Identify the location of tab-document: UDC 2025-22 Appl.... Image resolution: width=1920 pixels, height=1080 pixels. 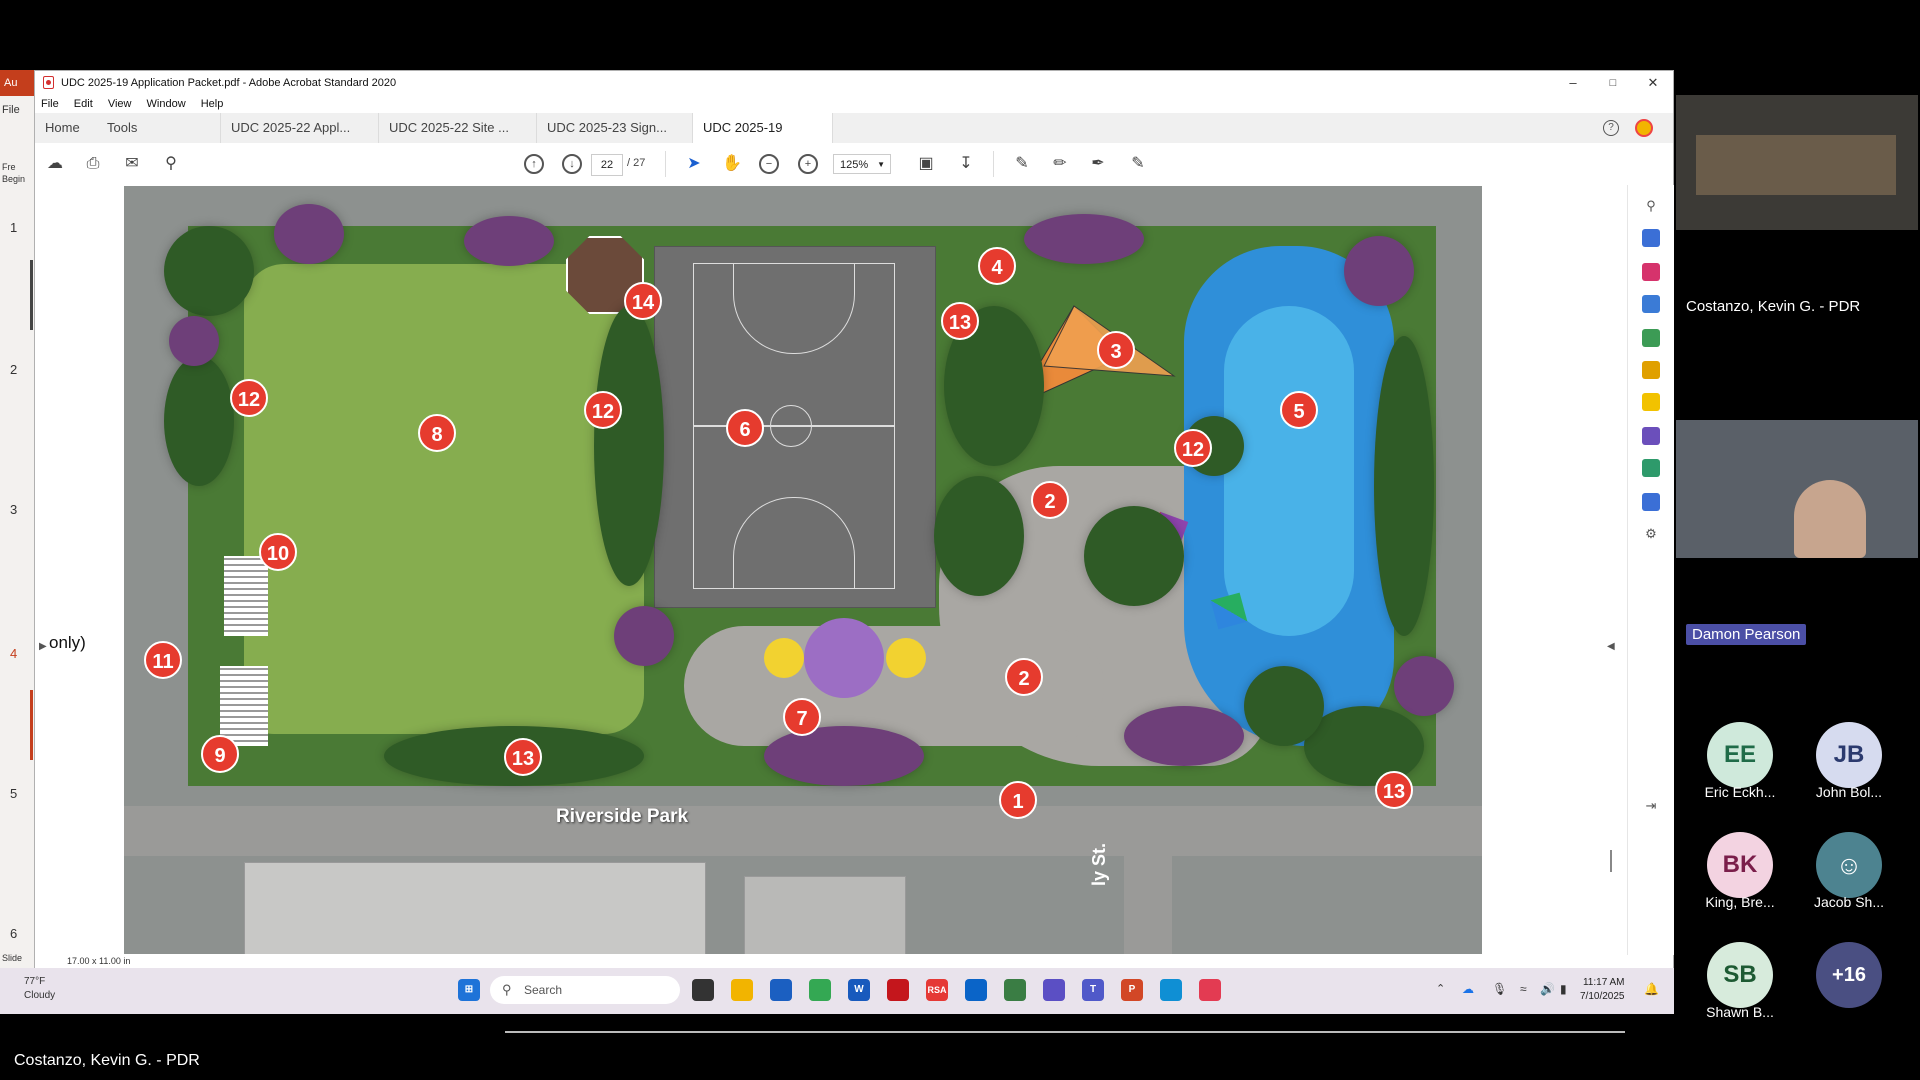
(300, 128).